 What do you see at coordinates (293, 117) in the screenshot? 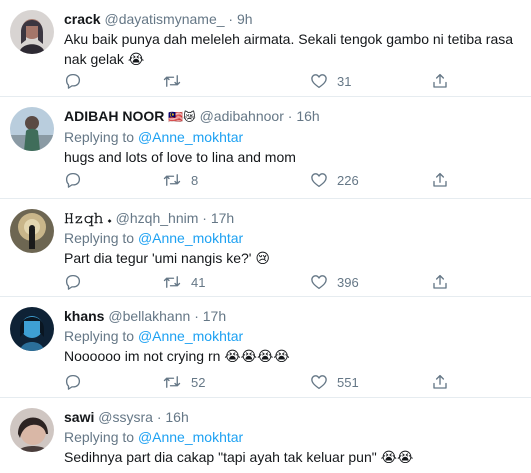
I see `tweet-header: ADIBAH NOOR 🇲🇾😿 @adibahnoor · 16h` at bounding box center [293, 117].